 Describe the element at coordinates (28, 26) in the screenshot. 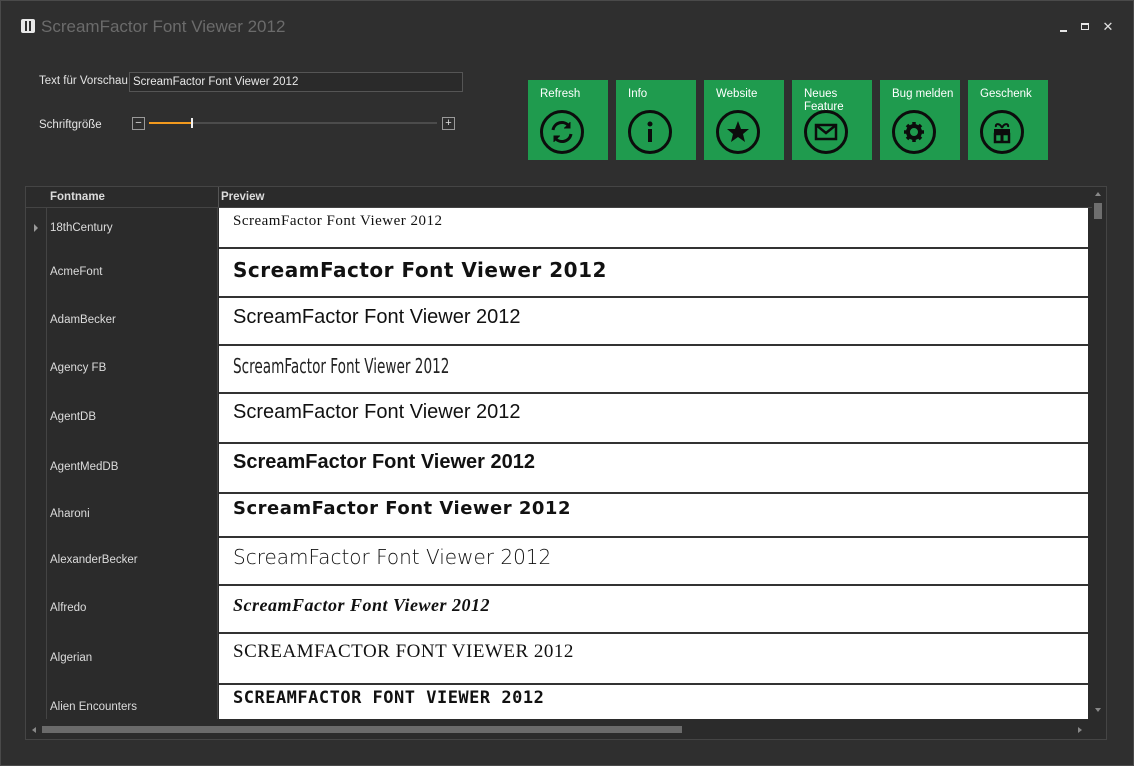

I see `app-icon` at that location.